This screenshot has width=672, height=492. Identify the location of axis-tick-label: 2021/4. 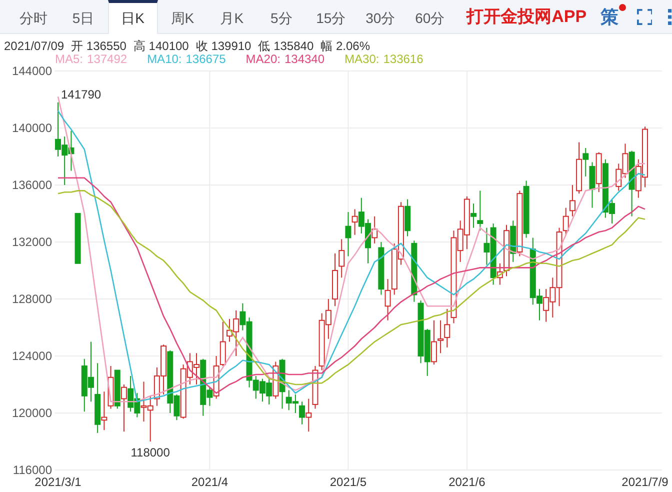
(209, 482).